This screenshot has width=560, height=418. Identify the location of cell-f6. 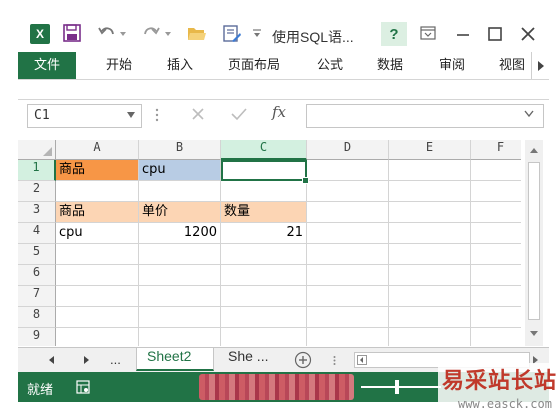
(496, 275).